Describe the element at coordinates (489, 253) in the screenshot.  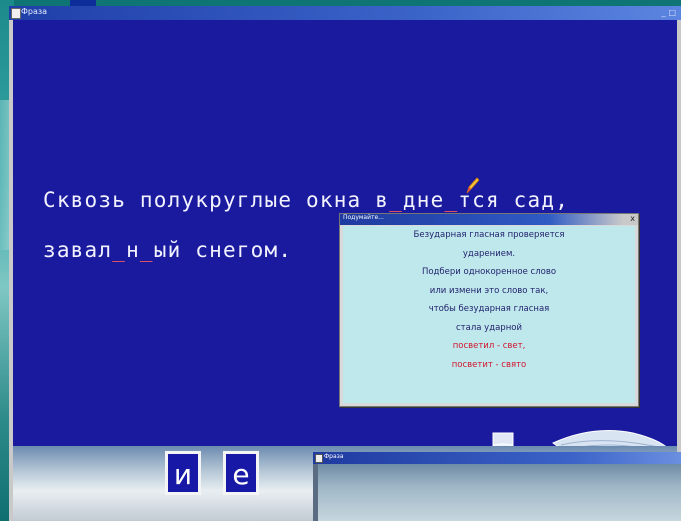
I see `hint-line: ударением.` at that location.